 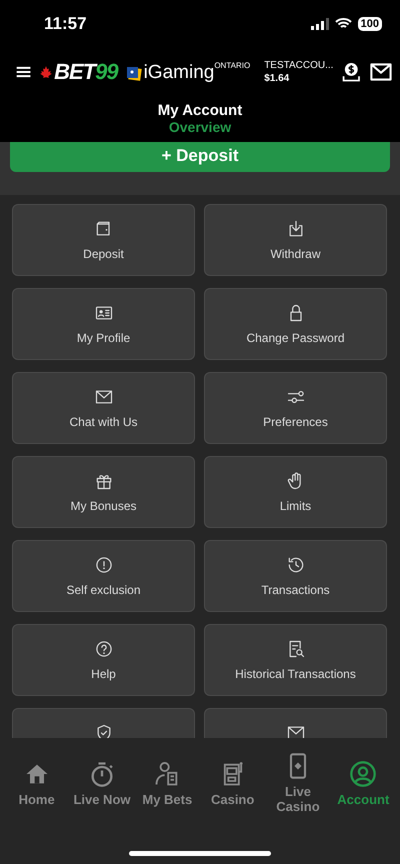 What do you see at coordinates (233, 783) in the screenshot?
I see `nav-tab: Casino` at bounding box center [233, 783].